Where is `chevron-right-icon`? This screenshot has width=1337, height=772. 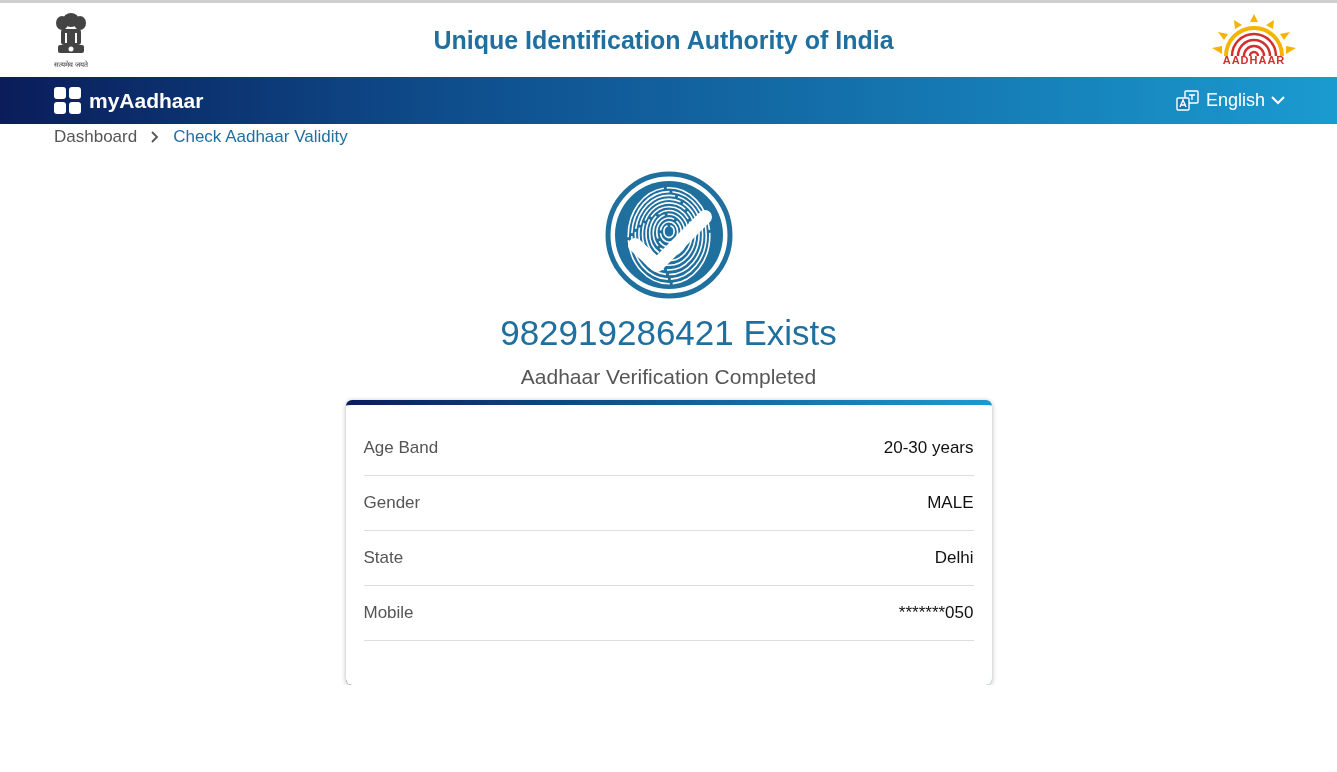
chevron-right-icon is located at coordinates (155, 137).